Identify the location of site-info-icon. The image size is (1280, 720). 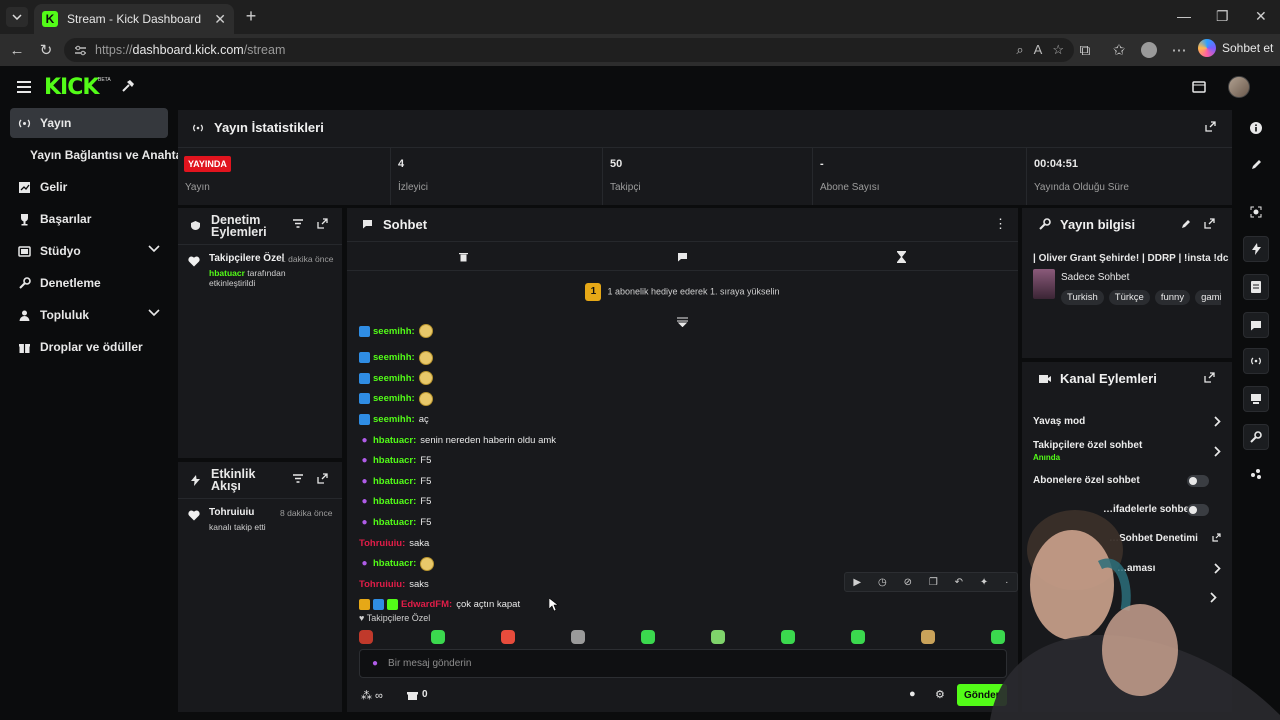
(80, 50).